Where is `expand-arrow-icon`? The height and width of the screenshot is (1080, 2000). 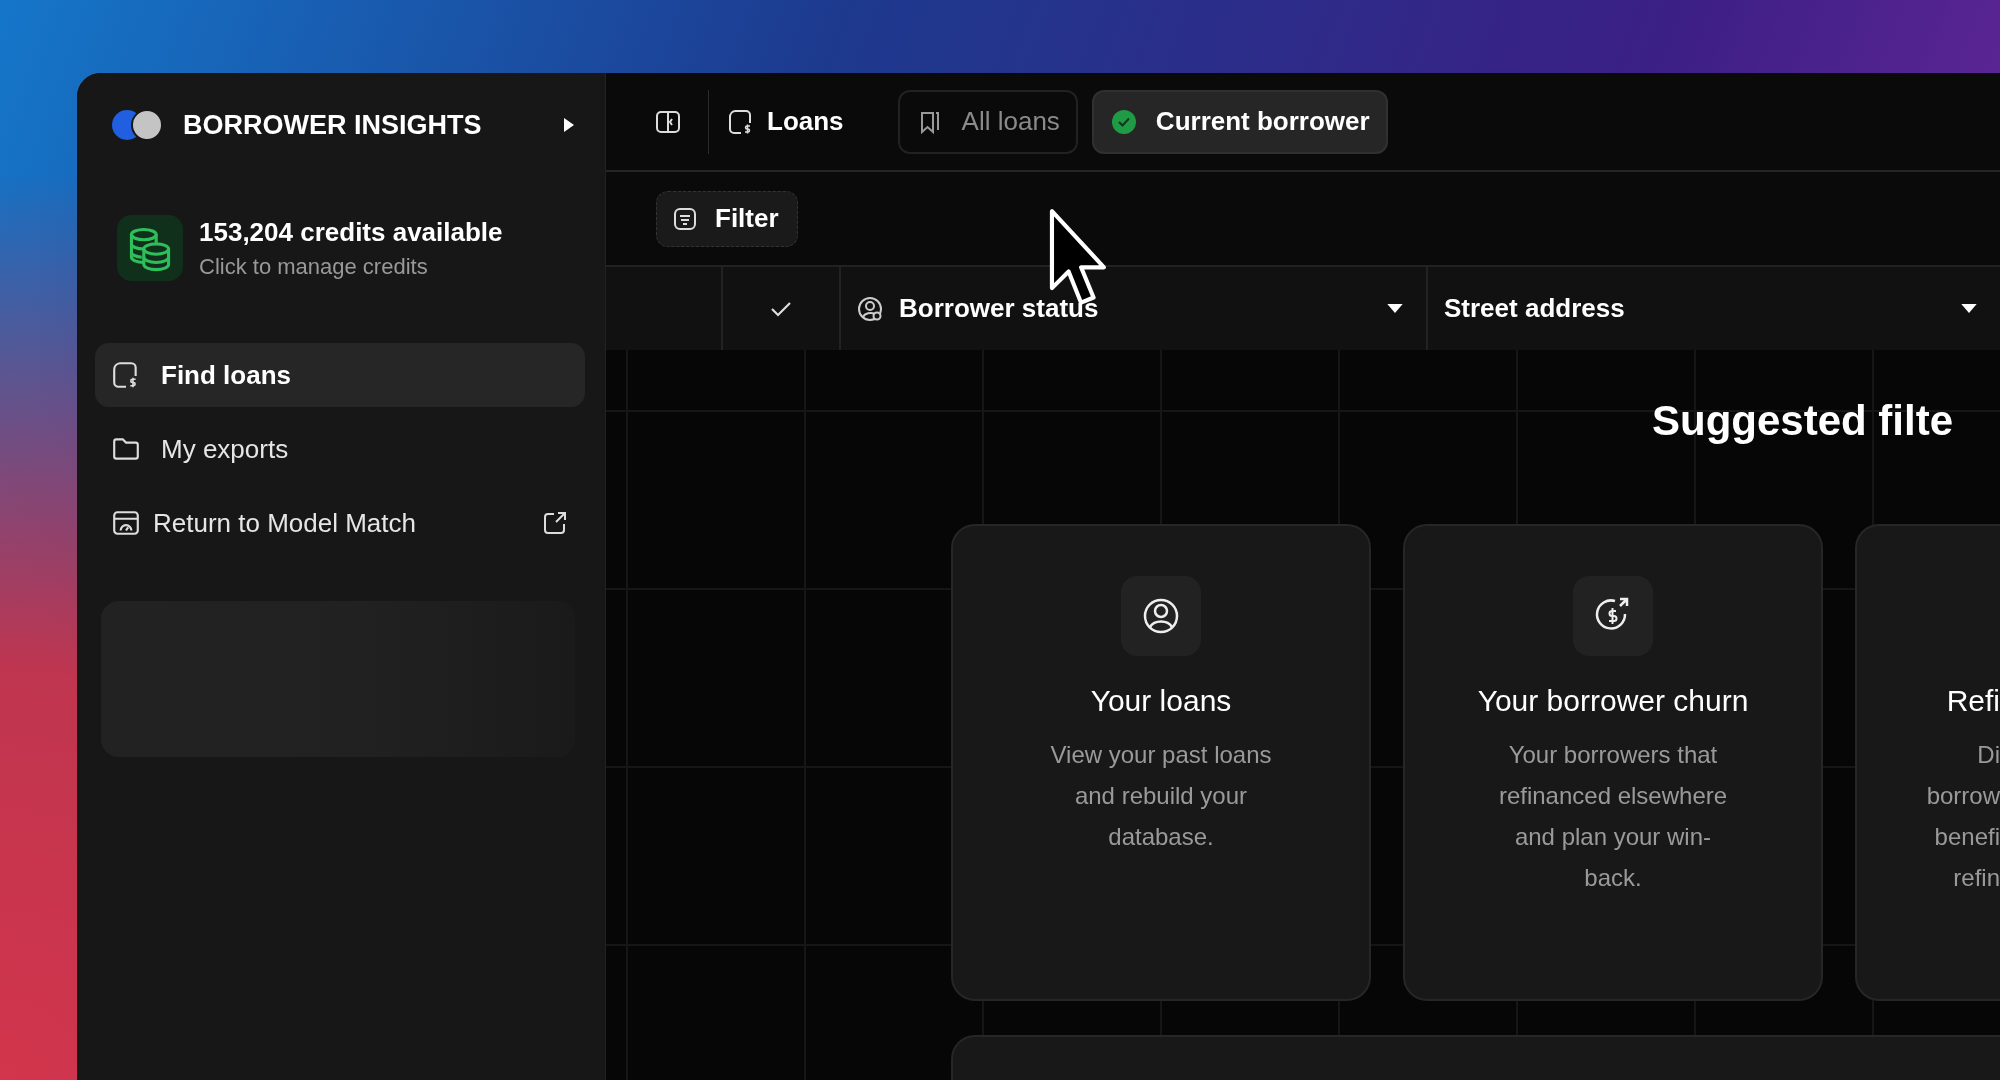
expand-arrow-icon is located at coordinates (569, 125).